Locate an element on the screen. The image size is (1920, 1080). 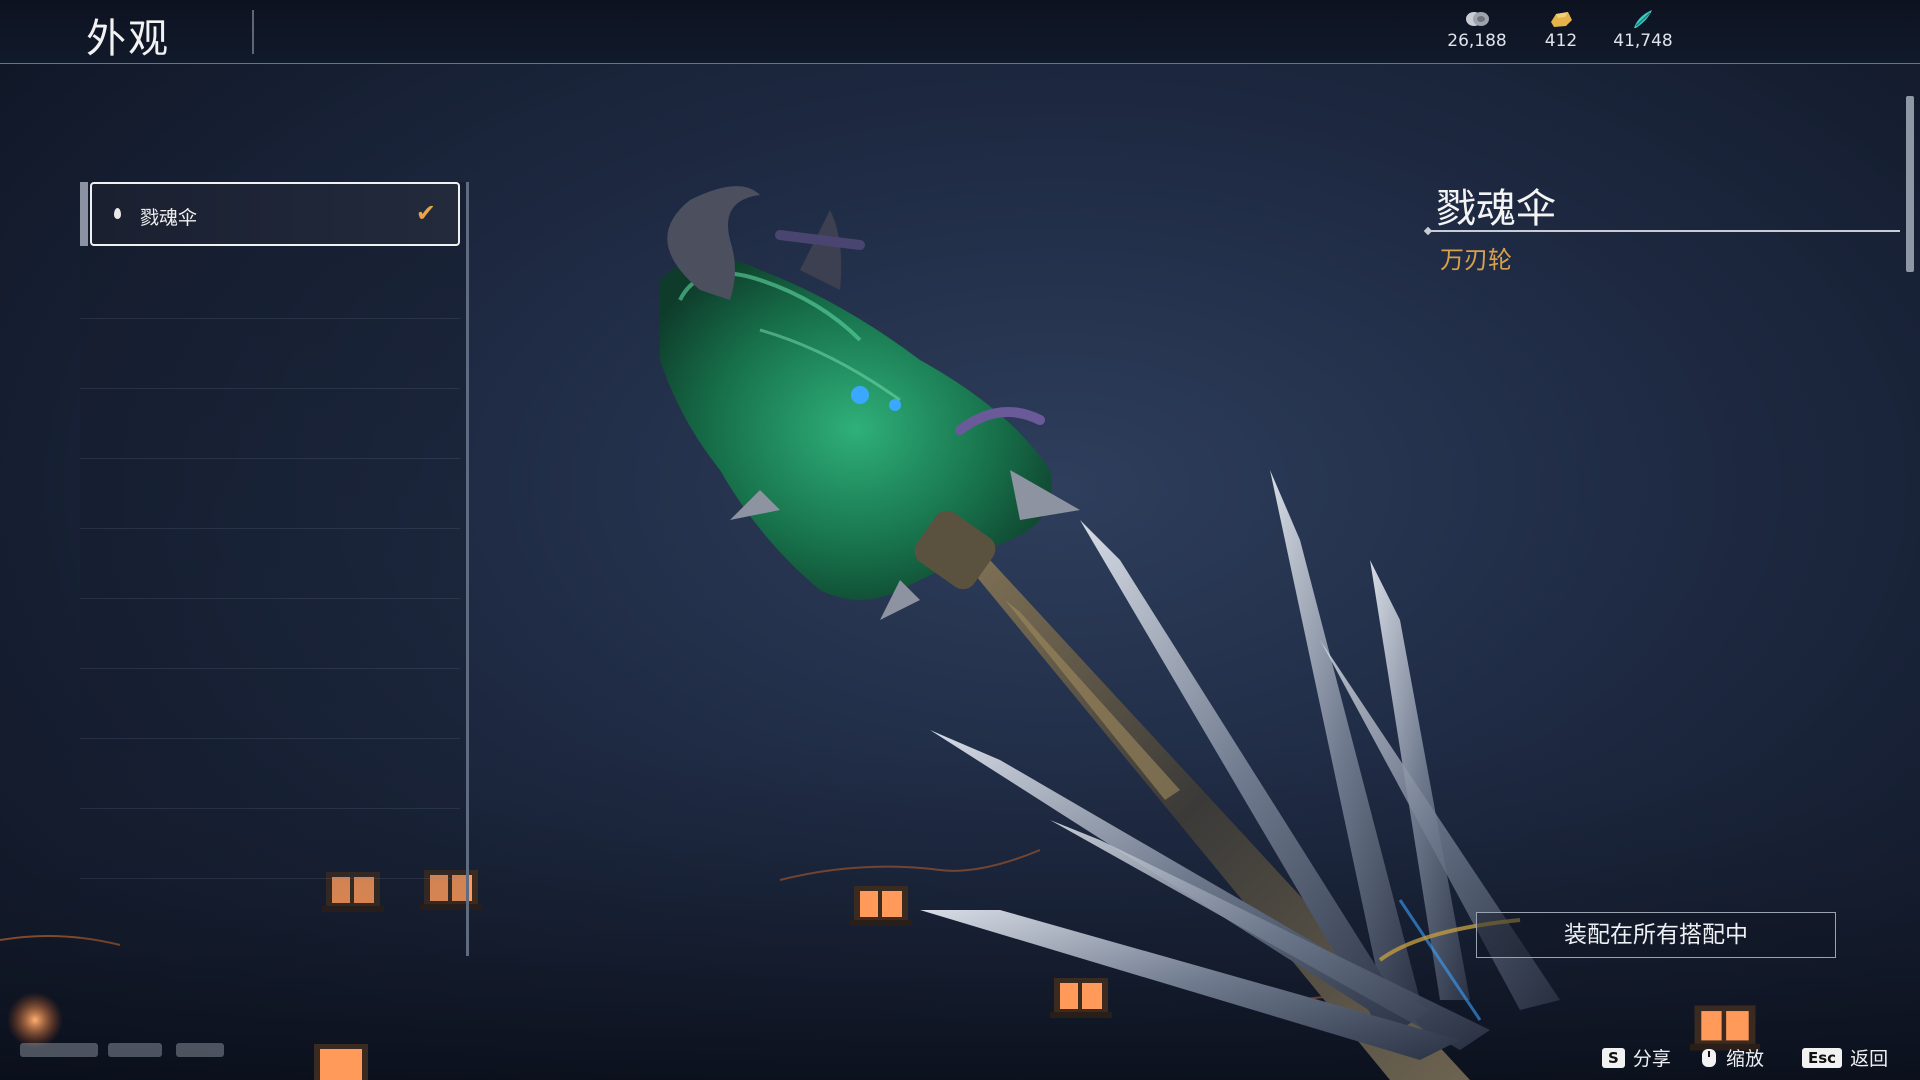
currency-jade-value: 41,748 is located at coordinates (1643, 41).